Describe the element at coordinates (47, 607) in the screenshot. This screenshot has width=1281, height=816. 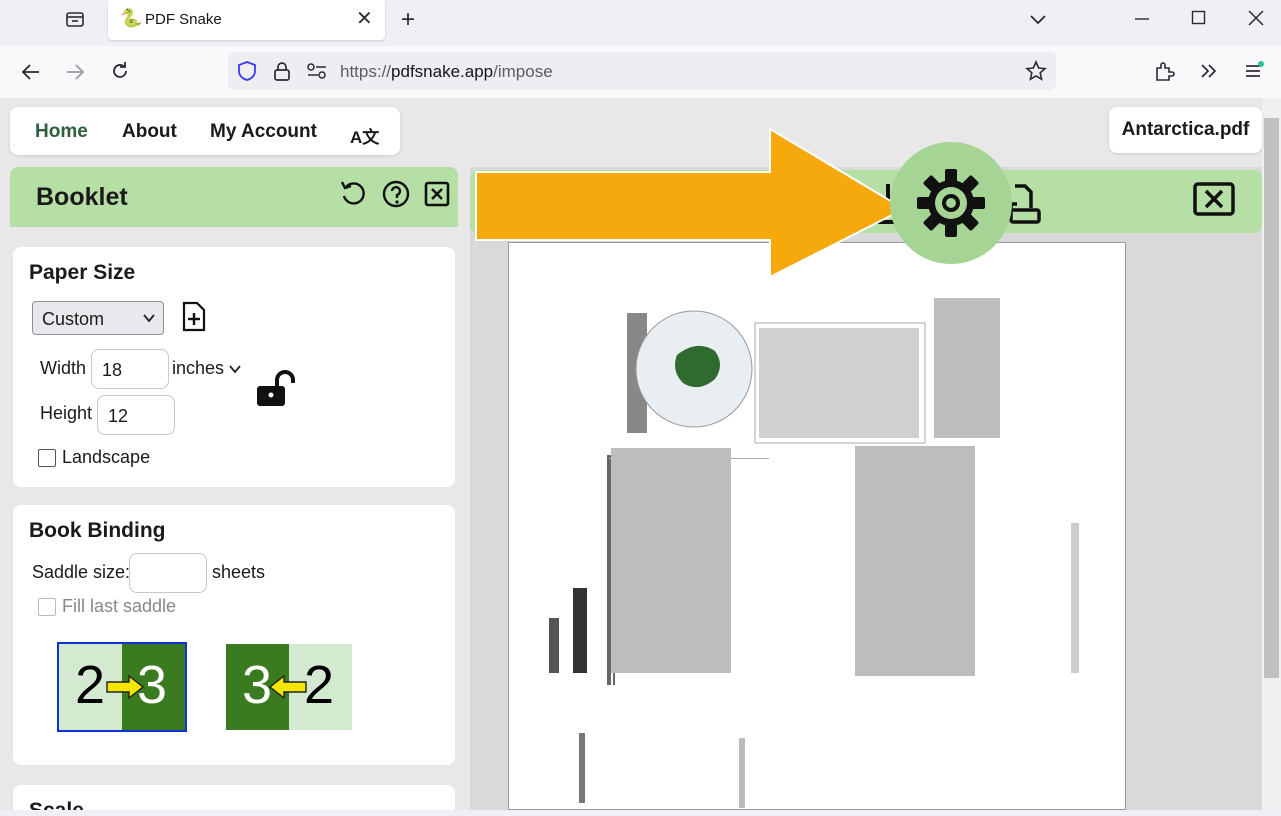
I see `fill-last-saddle-checkbox` at that location.